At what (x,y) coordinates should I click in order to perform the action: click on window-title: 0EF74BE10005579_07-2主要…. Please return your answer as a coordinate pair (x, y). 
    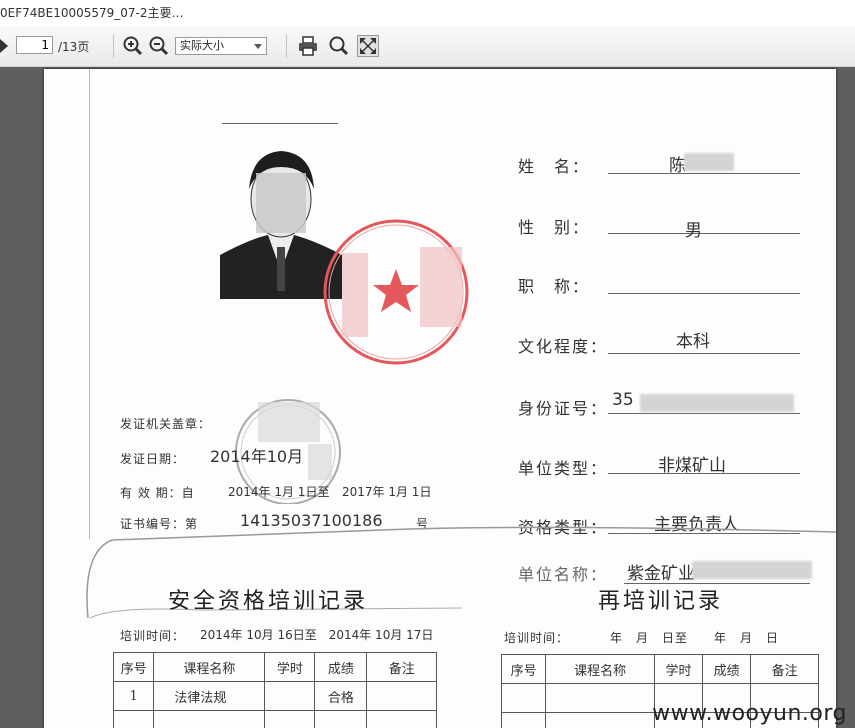
    Looking at the image, I should click on (92, 13).